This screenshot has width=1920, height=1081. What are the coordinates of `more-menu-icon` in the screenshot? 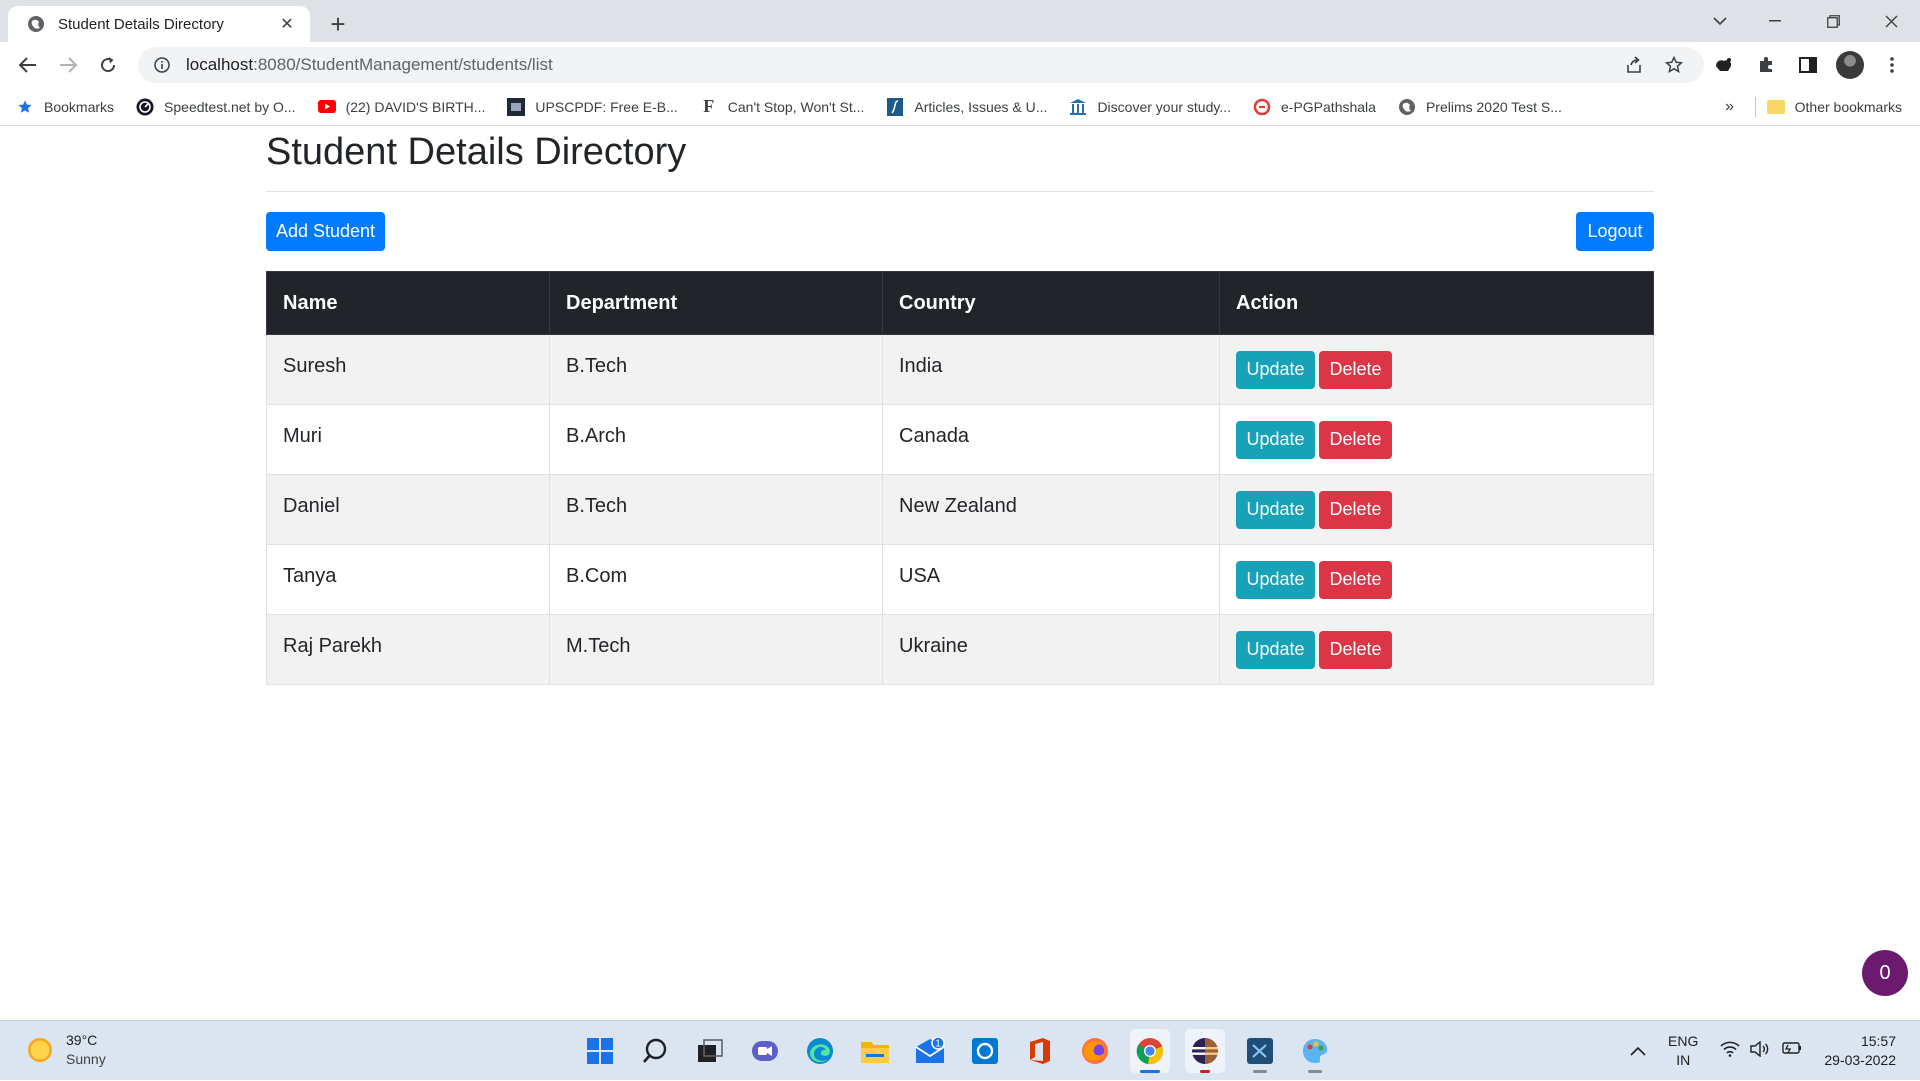 It's located at (1892, 65).